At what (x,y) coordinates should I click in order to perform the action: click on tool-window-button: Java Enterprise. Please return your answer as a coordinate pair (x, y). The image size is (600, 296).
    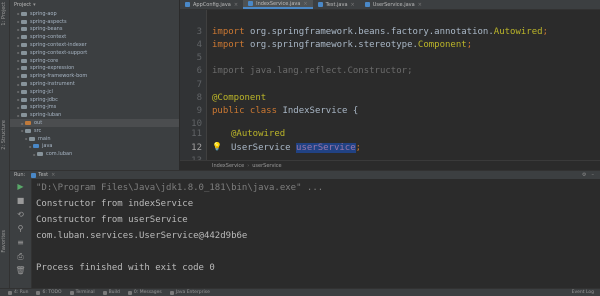
    Looking at the image, I should click on (189, 292).